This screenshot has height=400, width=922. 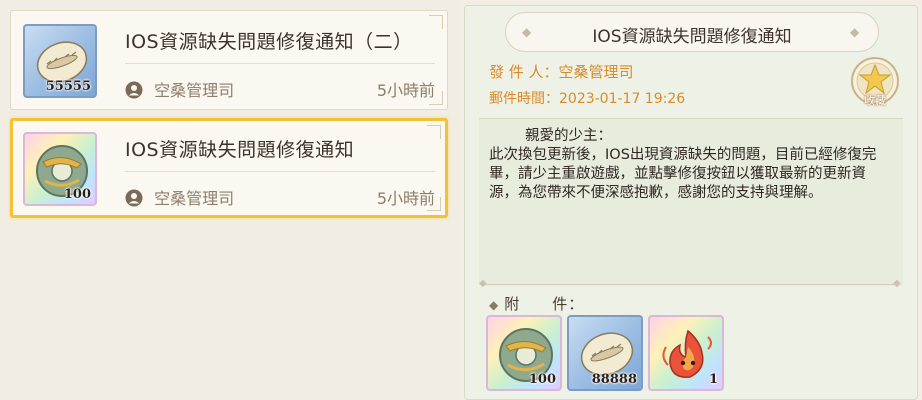 I want to click on item-quantity: 100, so click(x=77, y=194).